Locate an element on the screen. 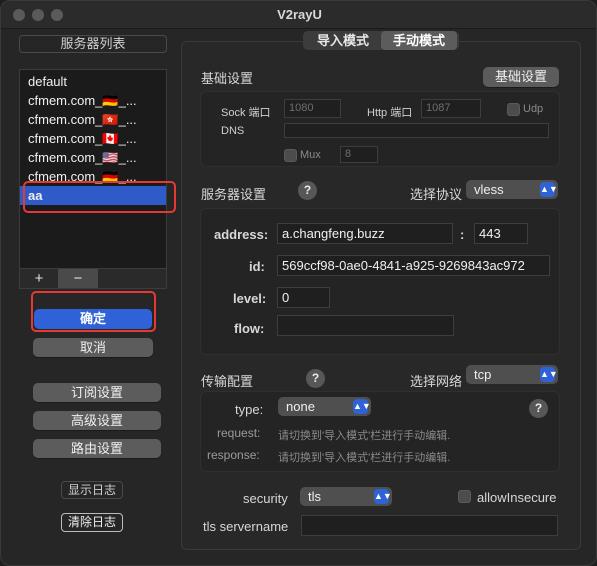 The height and width of the screenshot is (566, 597). subscribe-settings-button: 订阅设置 is located at coordinates (97, 392).